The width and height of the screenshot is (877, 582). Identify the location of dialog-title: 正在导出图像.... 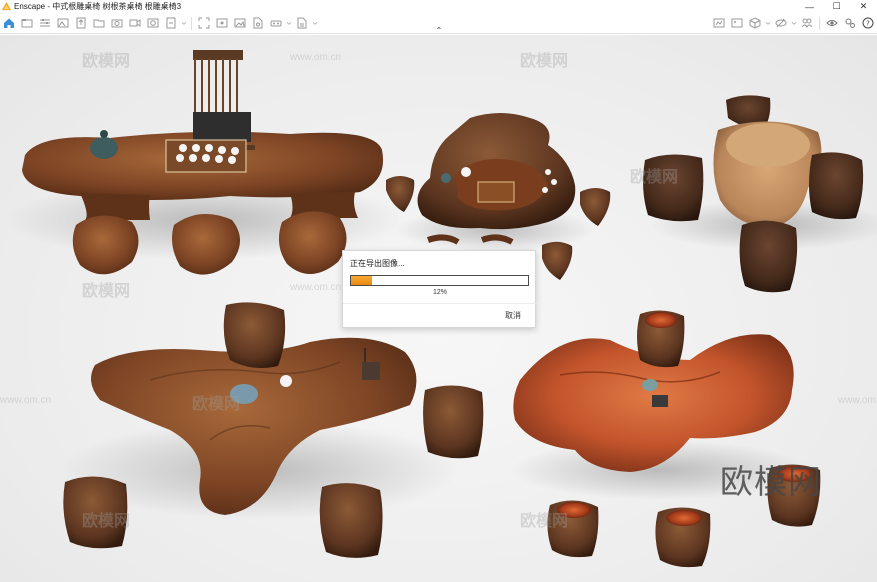
(377, 263).